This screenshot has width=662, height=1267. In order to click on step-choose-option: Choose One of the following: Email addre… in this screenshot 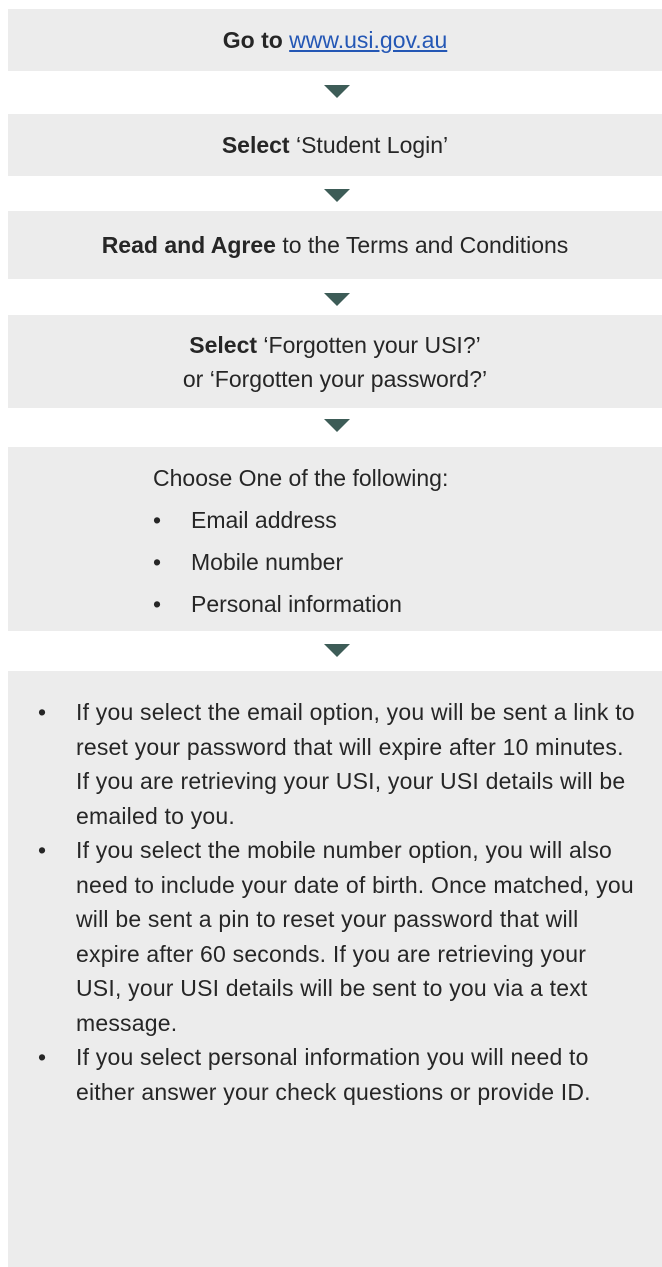, I will do `click(335, 539)`.